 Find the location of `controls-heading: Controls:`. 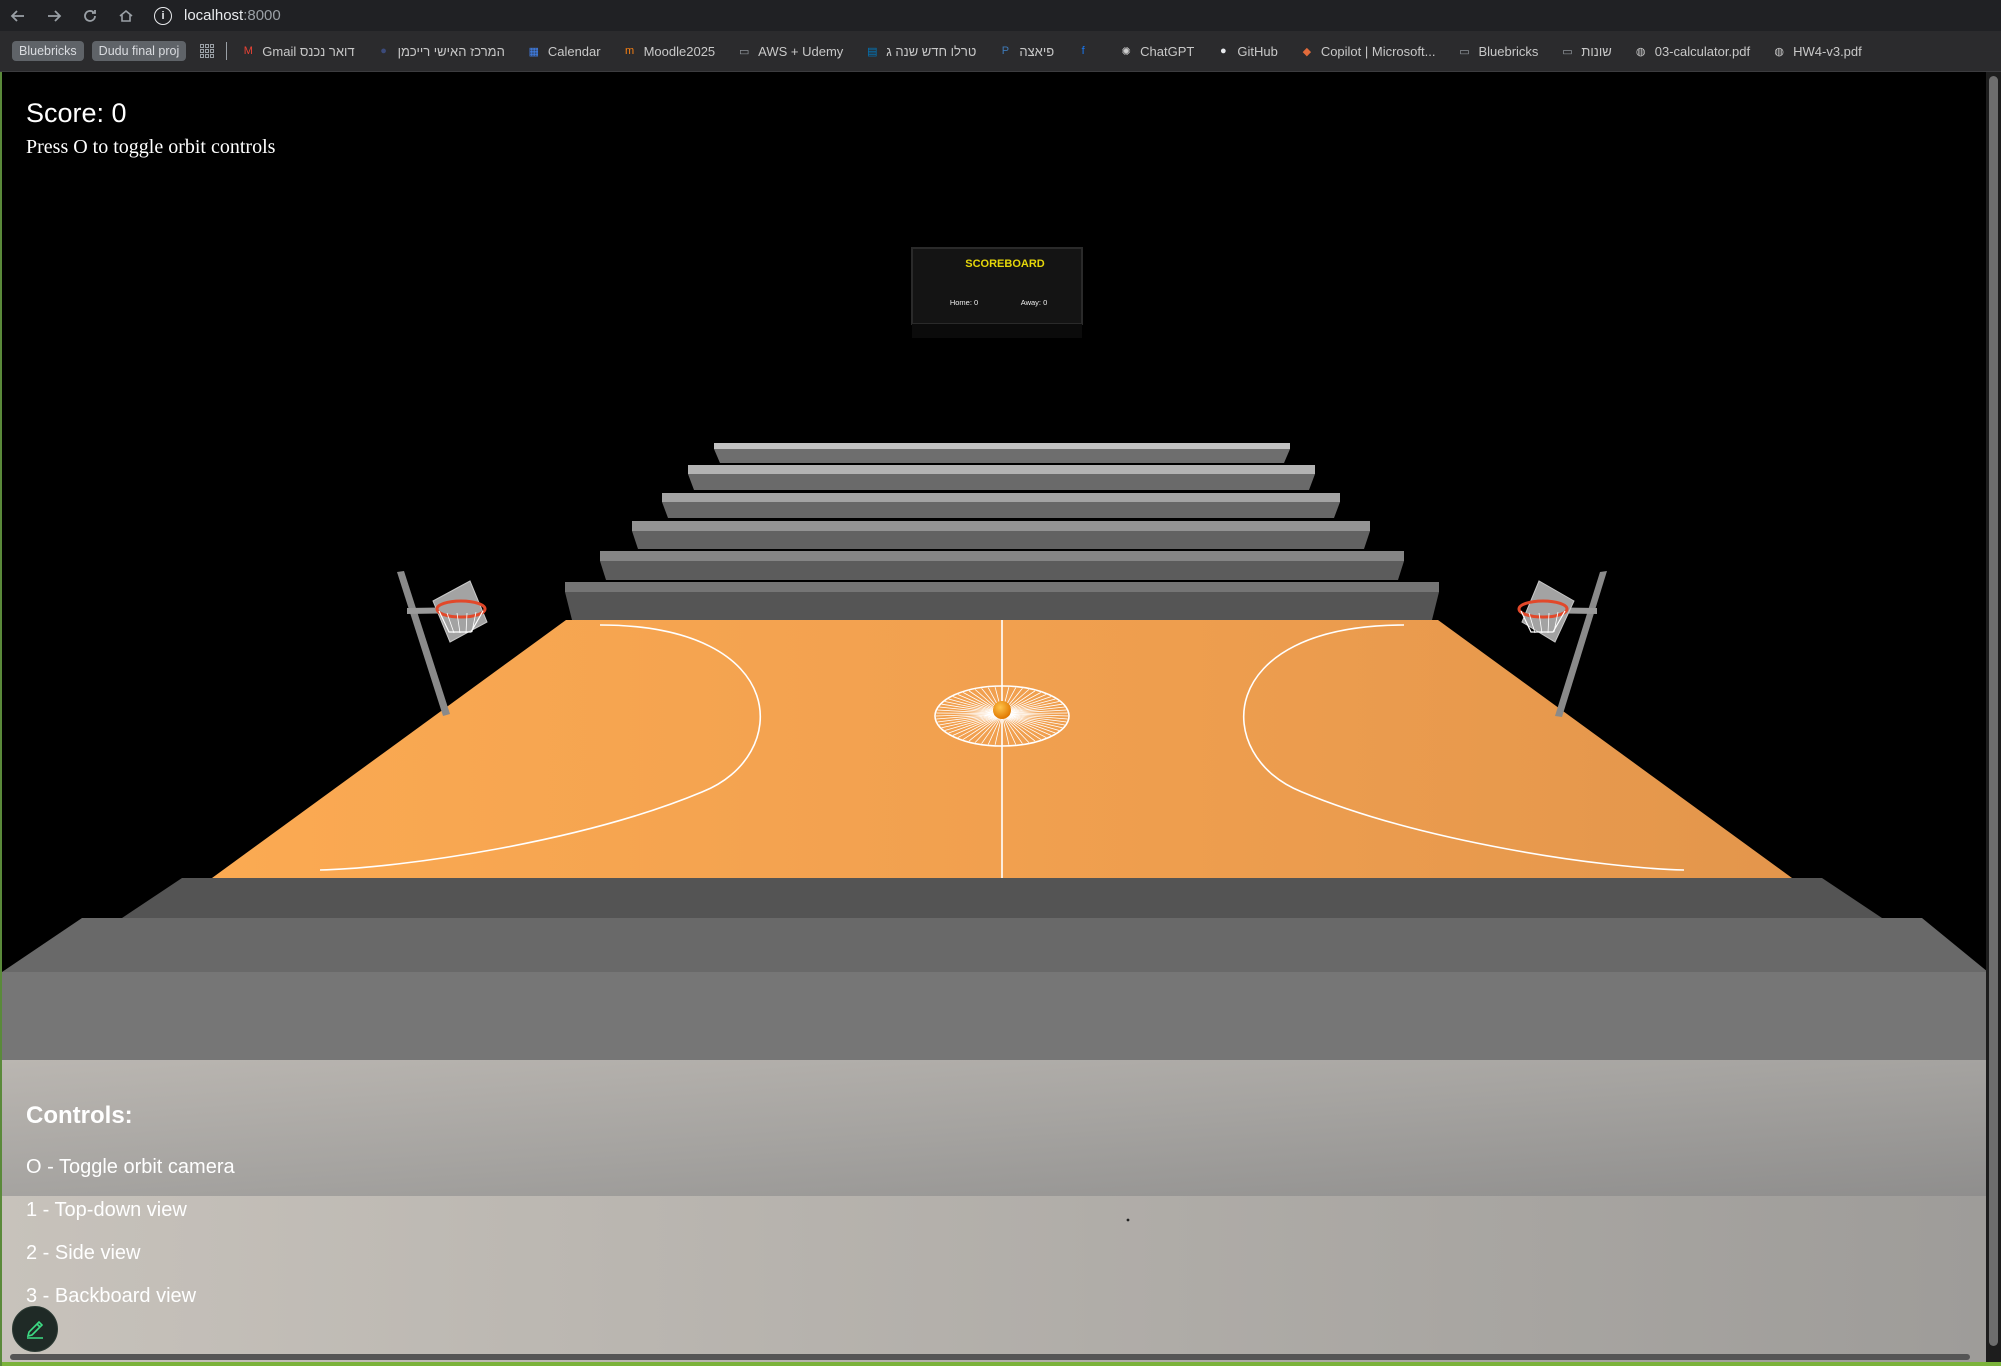

controls-heading: Controls: is located at coordinates (79, 1115).